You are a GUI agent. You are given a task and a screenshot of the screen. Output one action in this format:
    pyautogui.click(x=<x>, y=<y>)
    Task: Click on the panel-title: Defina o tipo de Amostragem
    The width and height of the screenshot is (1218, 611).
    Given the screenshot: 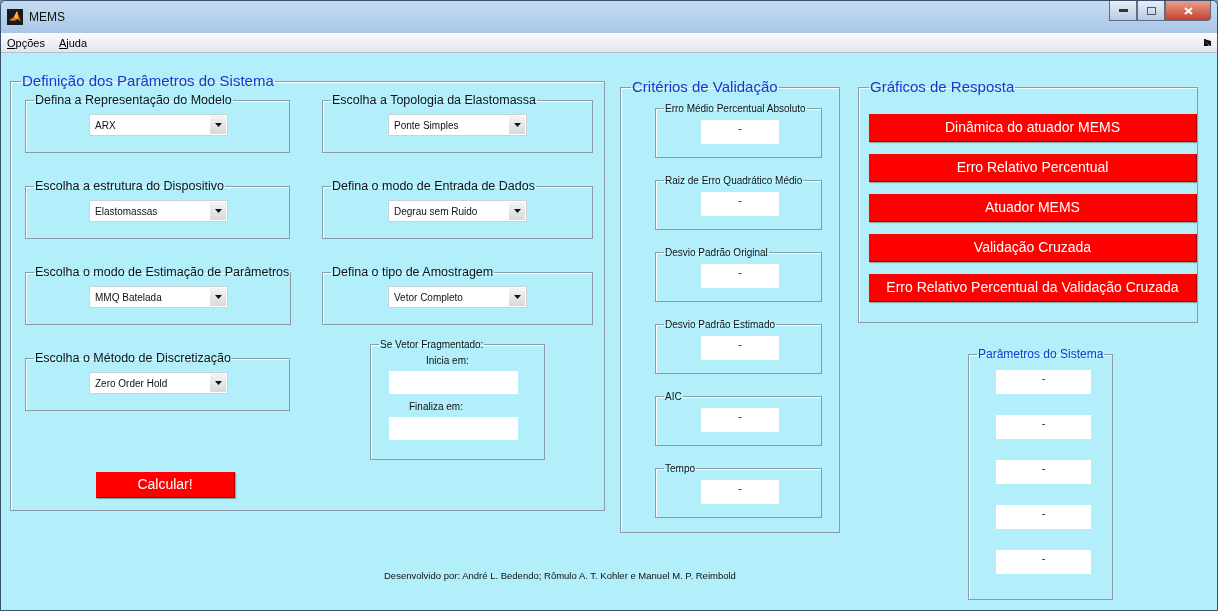 What is the action you would take?
    pyautogui.click(x=413, y=272)
    